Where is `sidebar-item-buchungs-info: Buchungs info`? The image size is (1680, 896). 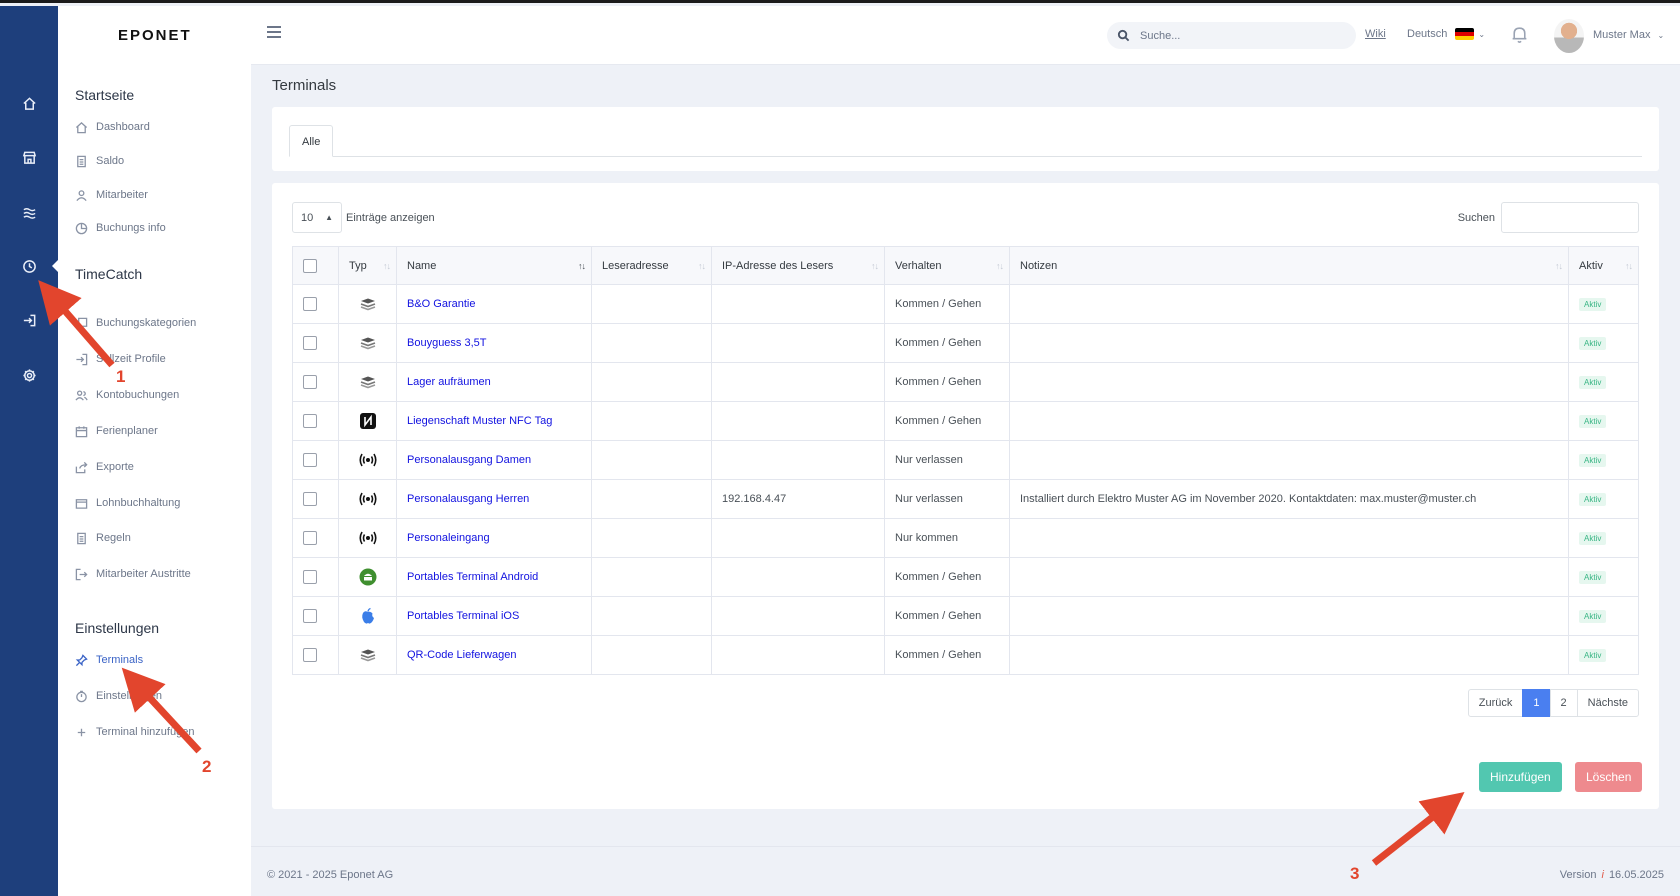 sidebar-item-buchungs-info: Buchungs info is located at coordinates (120, 228).